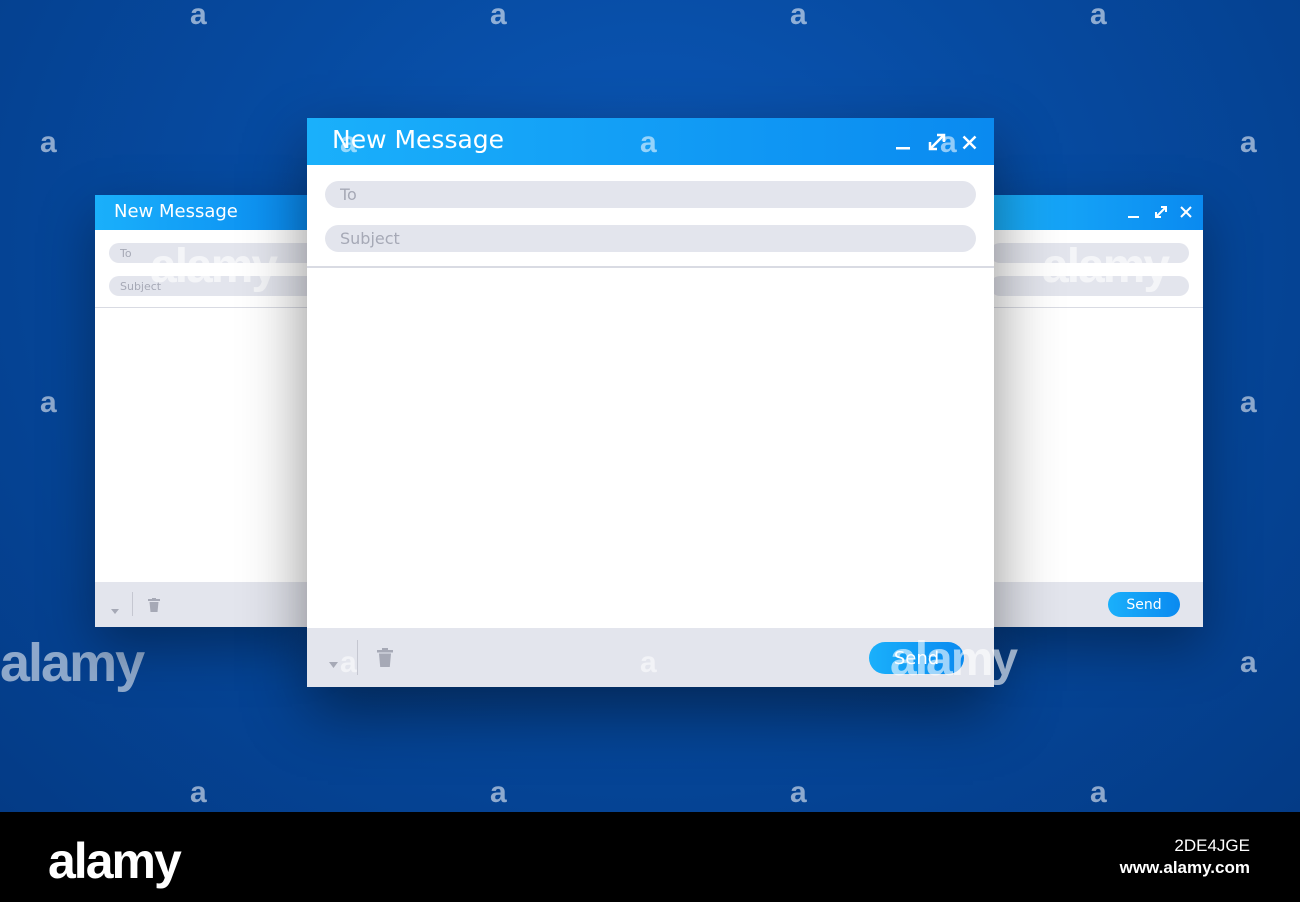 Image resolution: width=1300 pixels, height=902 pixels. Describe the element at coordinates (115, 861) in the screenshot. I see `brand-logo: alamy` at that location.